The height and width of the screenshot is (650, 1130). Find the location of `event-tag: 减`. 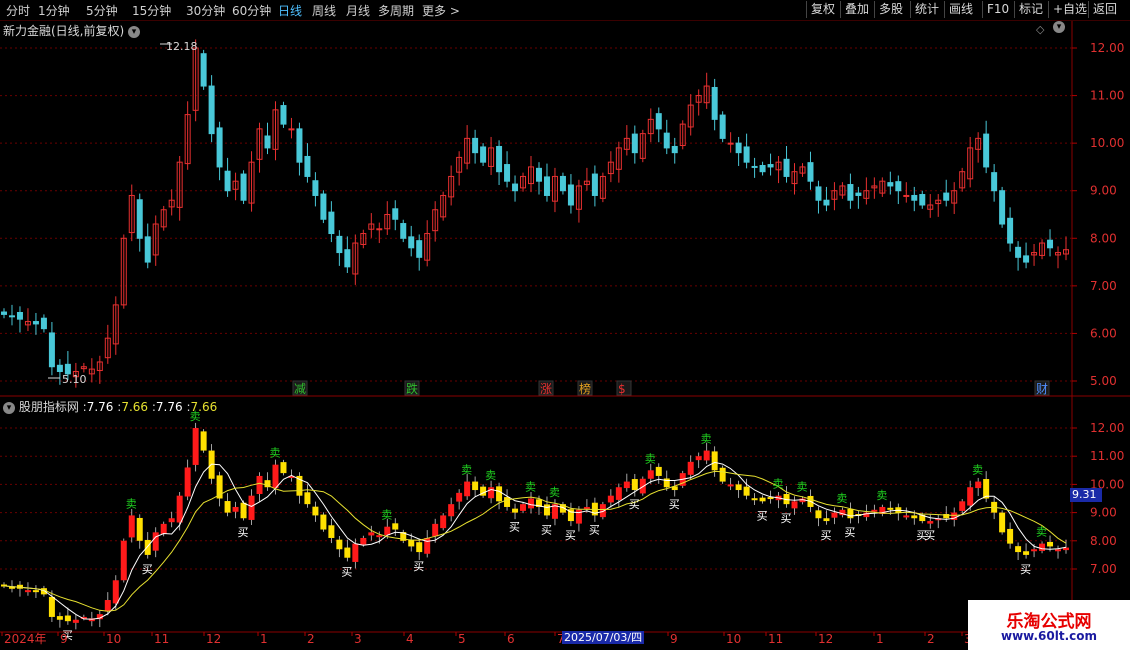

event-tag: 减 is located at coordinates (300, 388).